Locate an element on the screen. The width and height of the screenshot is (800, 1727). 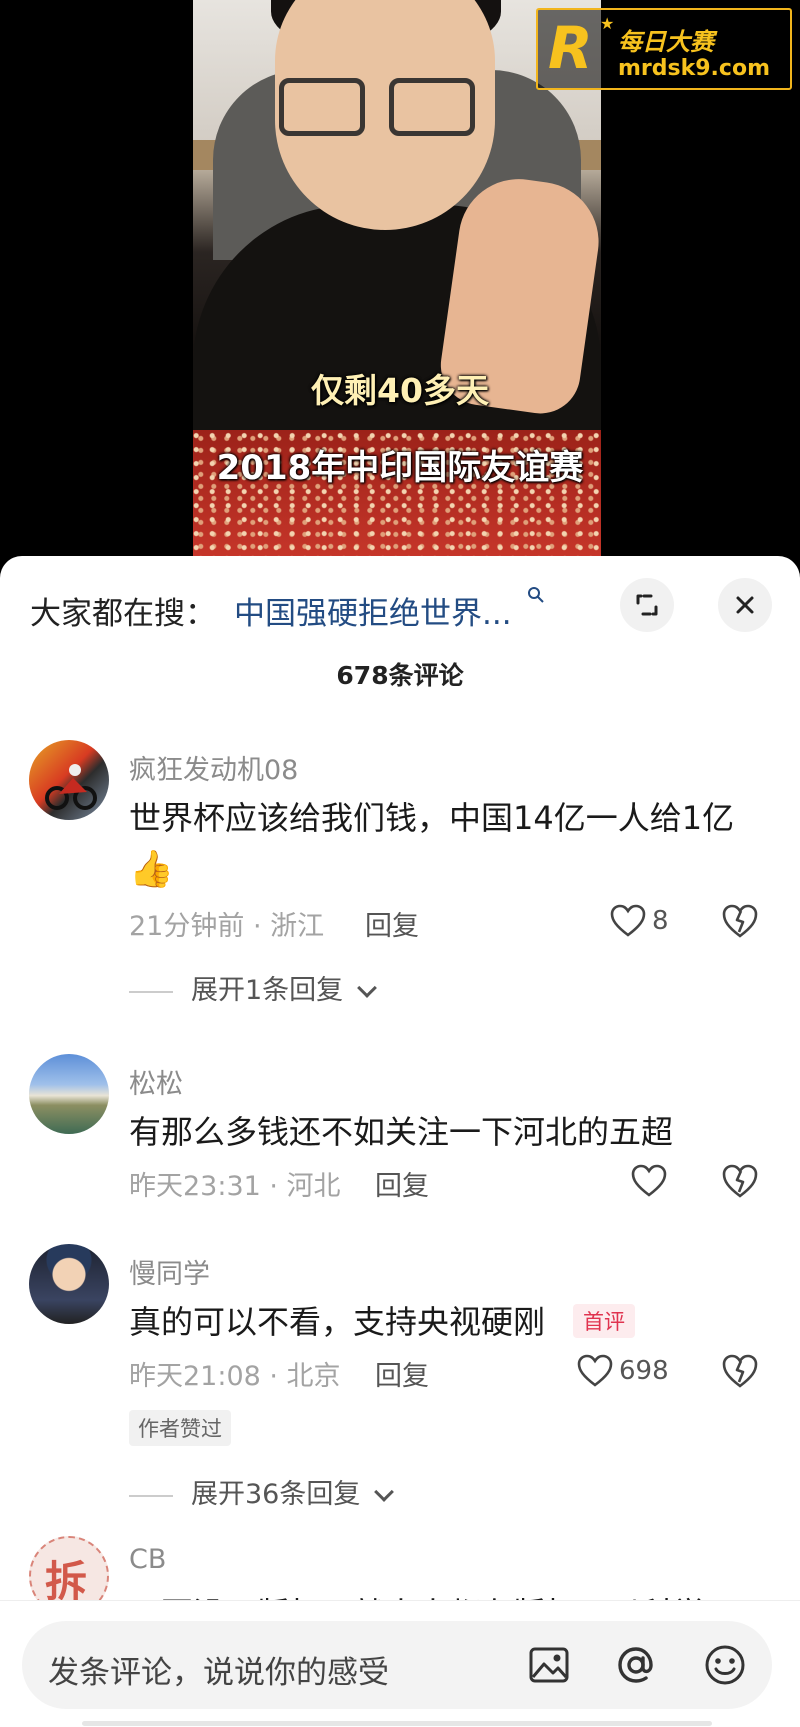
motorcycle-icon is located at coordinates (71, 787).